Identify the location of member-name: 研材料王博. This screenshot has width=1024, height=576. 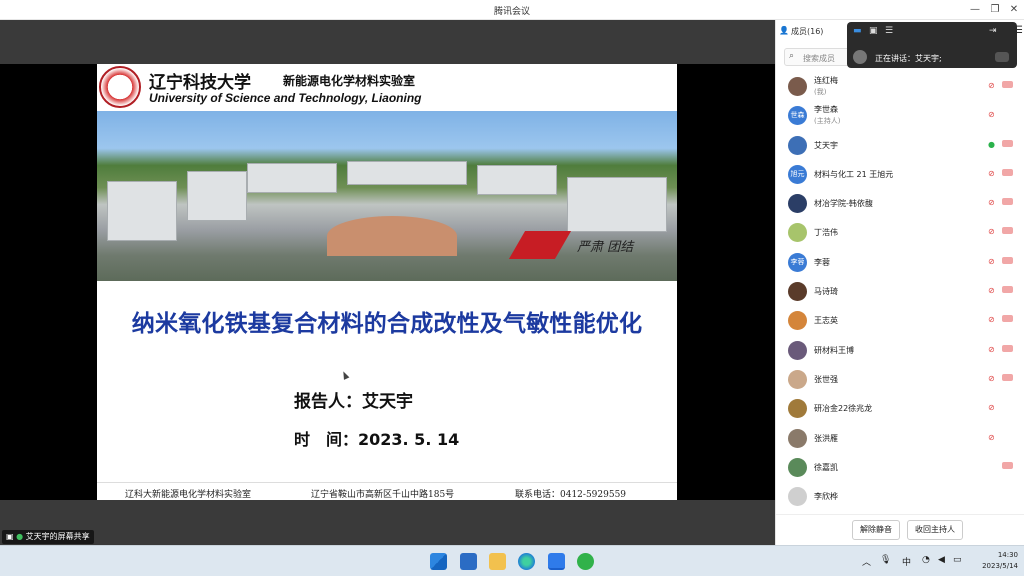
(834, 350).